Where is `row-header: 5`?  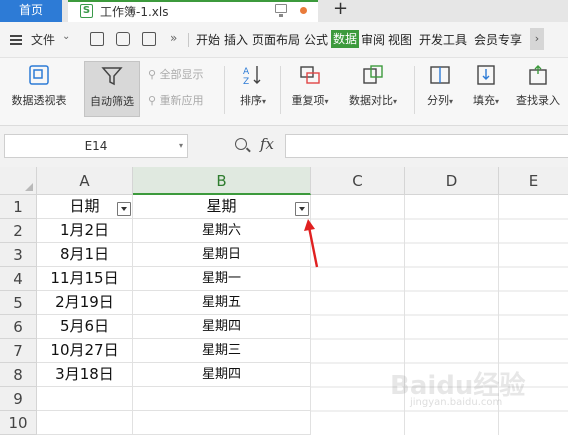 row-header: 5 is located at coordinates (18, 303).